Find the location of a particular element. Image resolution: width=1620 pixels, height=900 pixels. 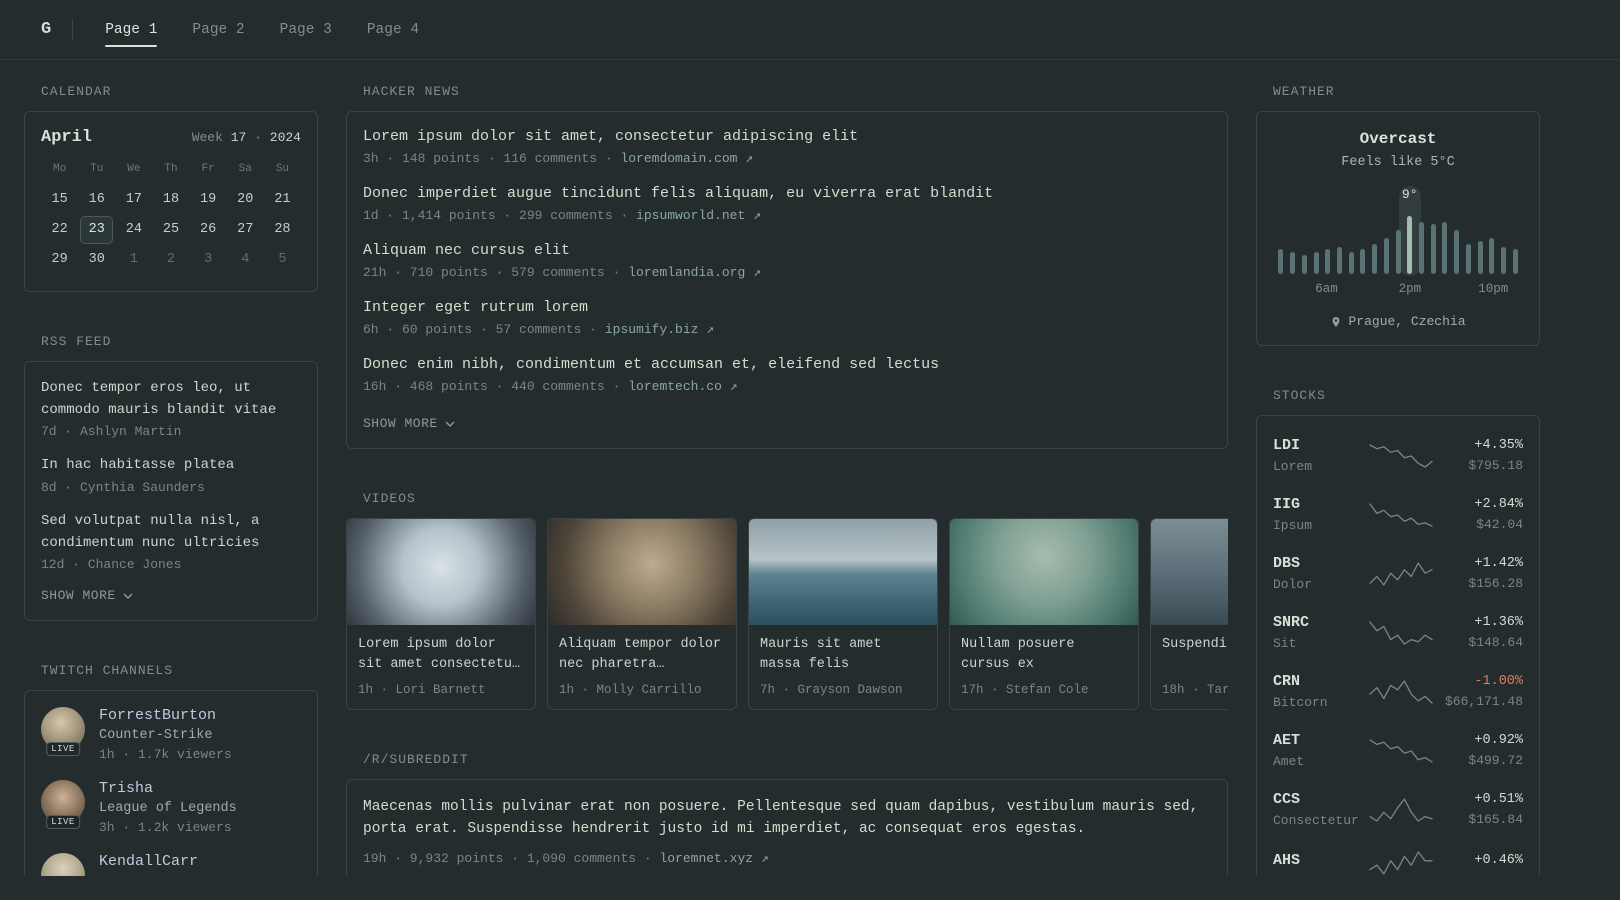

stock-change: +0.46% is located at coordinates (1498, 860).